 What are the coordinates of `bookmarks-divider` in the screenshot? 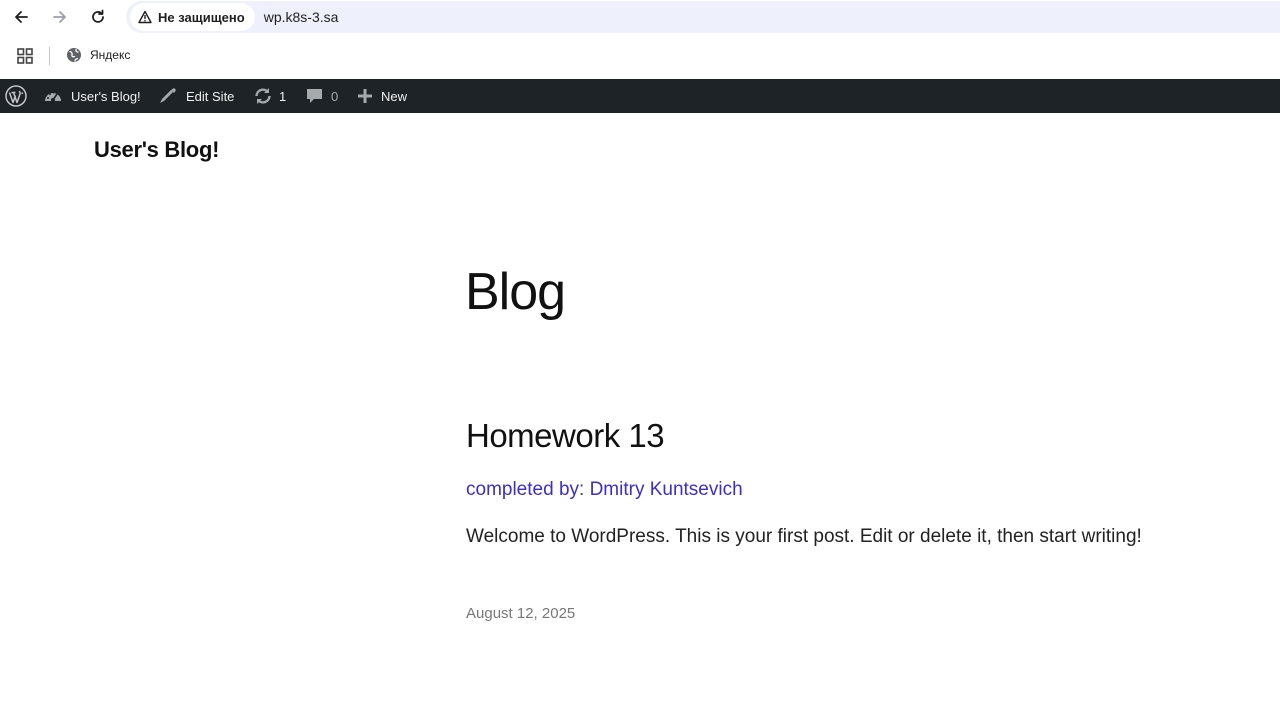 It's located at (49, 56).